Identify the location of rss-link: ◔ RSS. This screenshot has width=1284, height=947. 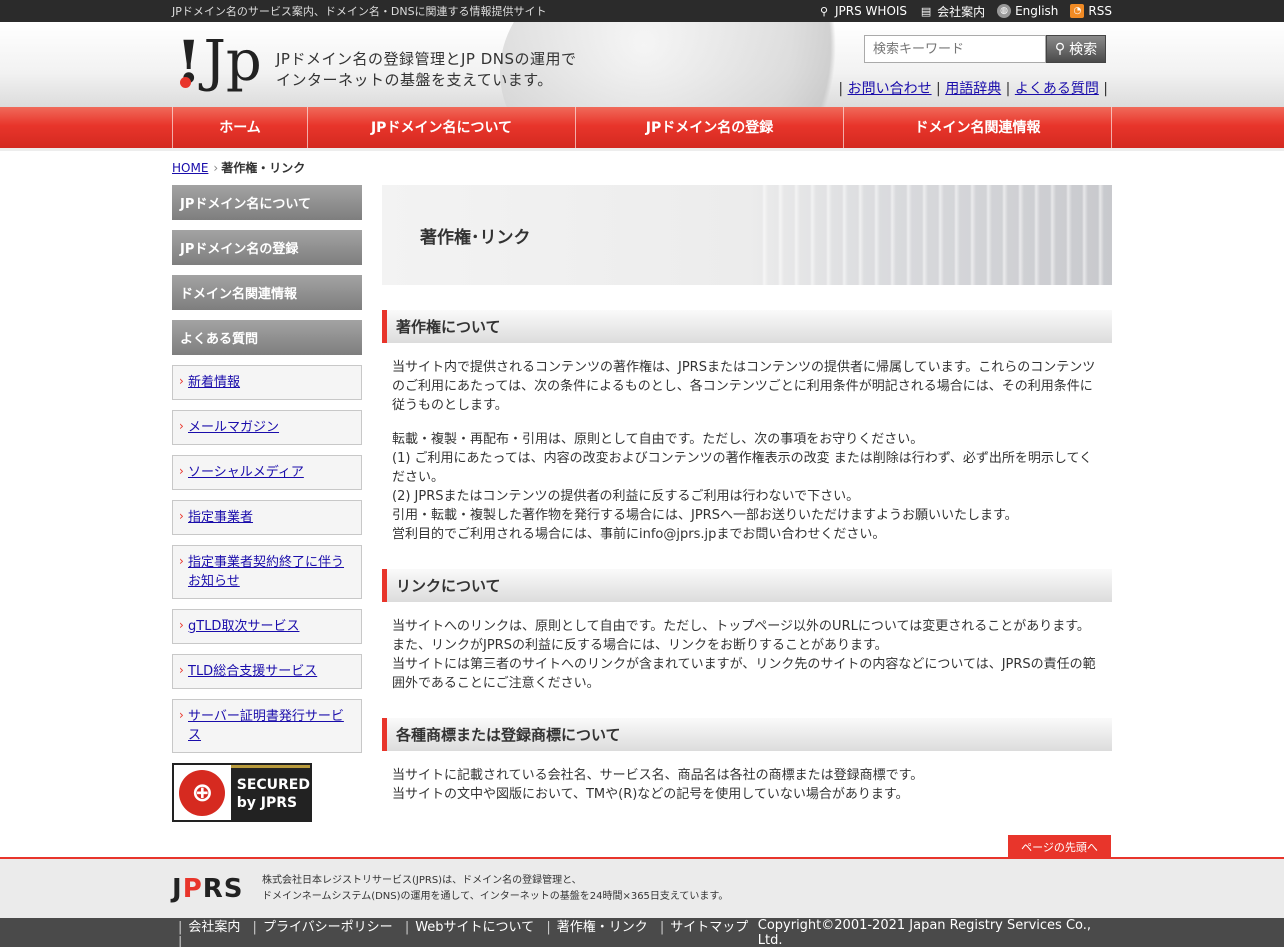
(1091, 11).